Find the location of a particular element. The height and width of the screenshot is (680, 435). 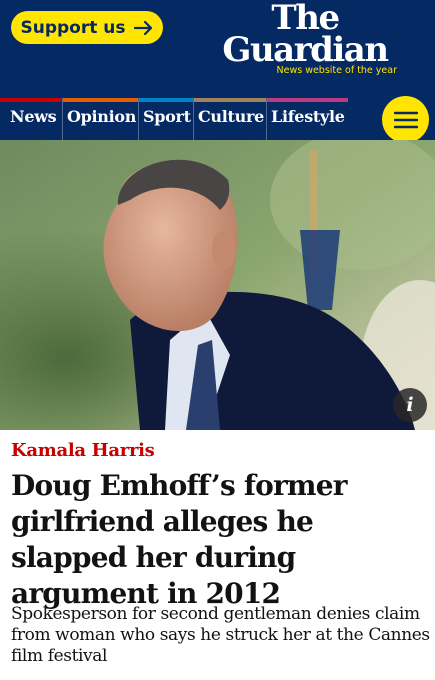

article-kicker: Kamala Harris is located at coordinates (83, 450).